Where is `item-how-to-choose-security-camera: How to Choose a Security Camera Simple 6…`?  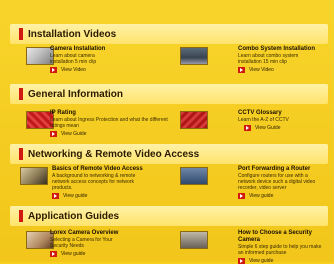
item-how-to-choose-security-camera: How to Choose a Security Camera Simple 6… is located at coordinates (254, 247).